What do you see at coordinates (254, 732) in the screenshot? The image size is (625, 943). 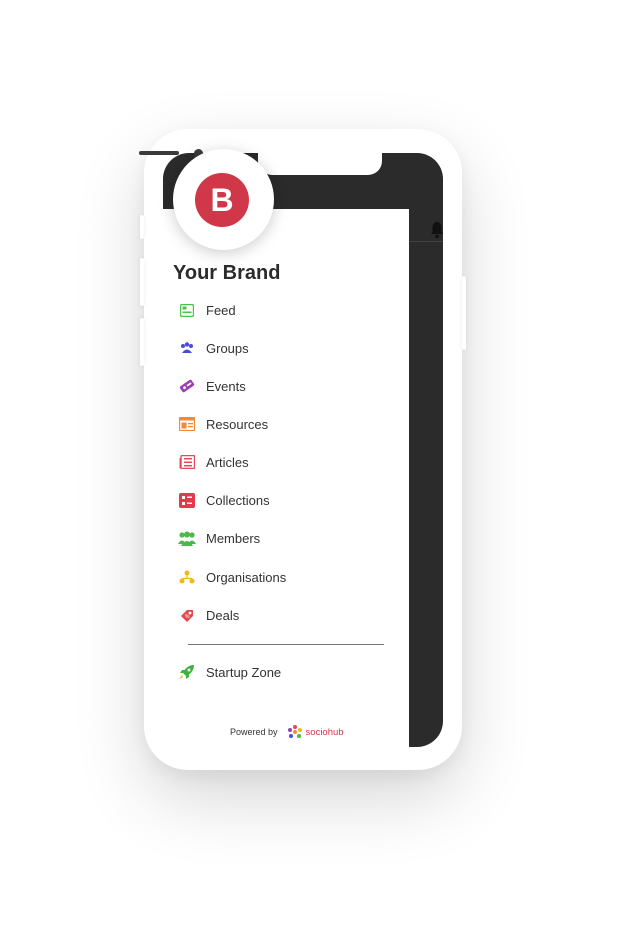 I see `powered-by-label: Powered by` at bounding box center [254, 732].